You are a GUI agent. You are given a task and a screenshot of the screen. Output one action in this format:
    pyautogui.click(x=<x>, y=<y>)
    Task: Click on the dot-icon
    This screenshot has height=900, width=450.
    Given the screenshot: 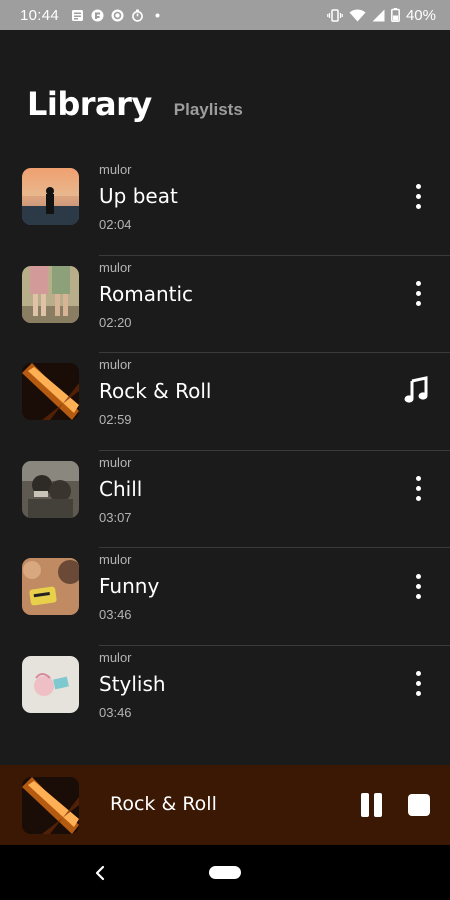 What is the action you would take?
    pyautogui.click(x=157, y=15)
    